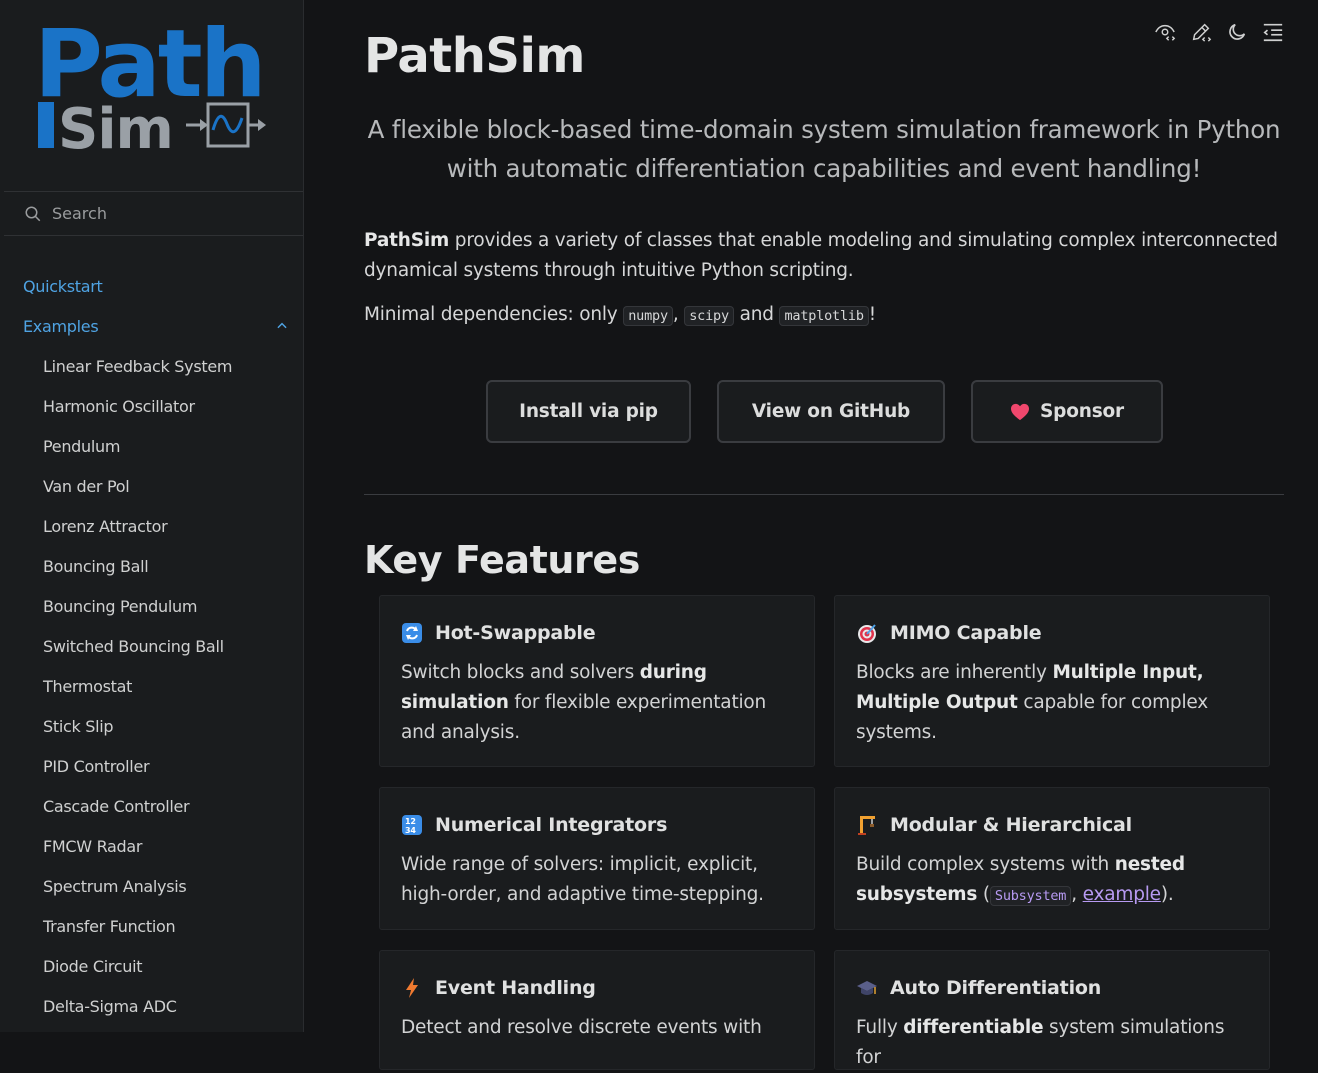  I want to click on svg-text: 34, so click(410, 830).